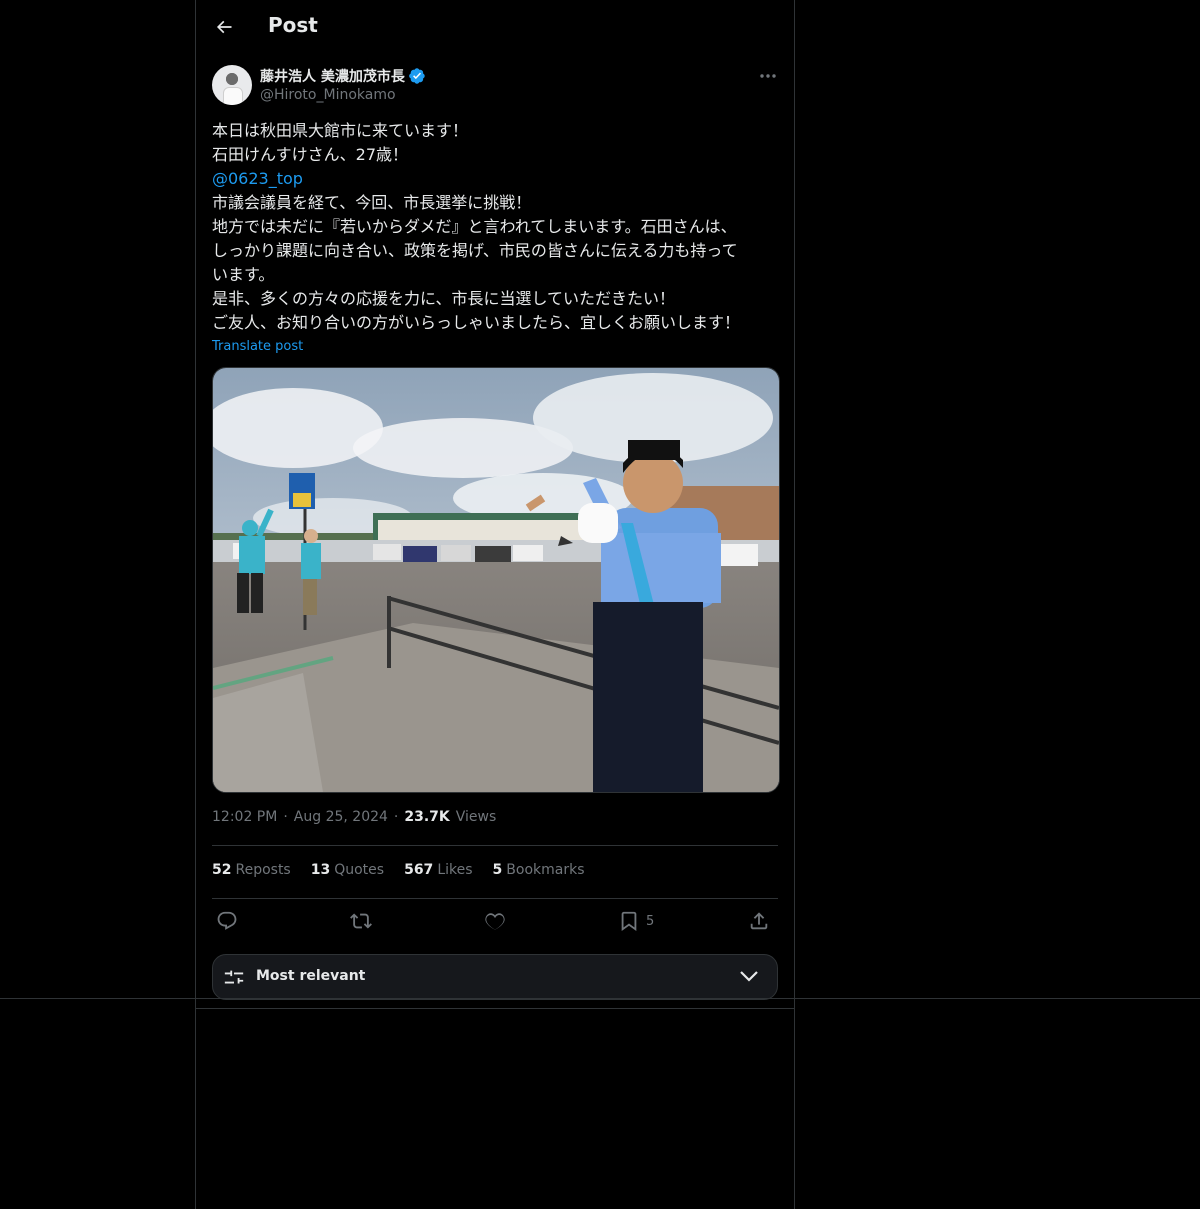 Image resolution: width=1200 pixels, height=1209 pixels. What do you see at coordinates (495, 1008) in the screenshot?
I see `column-divider` at bounding box center [495, 1008].